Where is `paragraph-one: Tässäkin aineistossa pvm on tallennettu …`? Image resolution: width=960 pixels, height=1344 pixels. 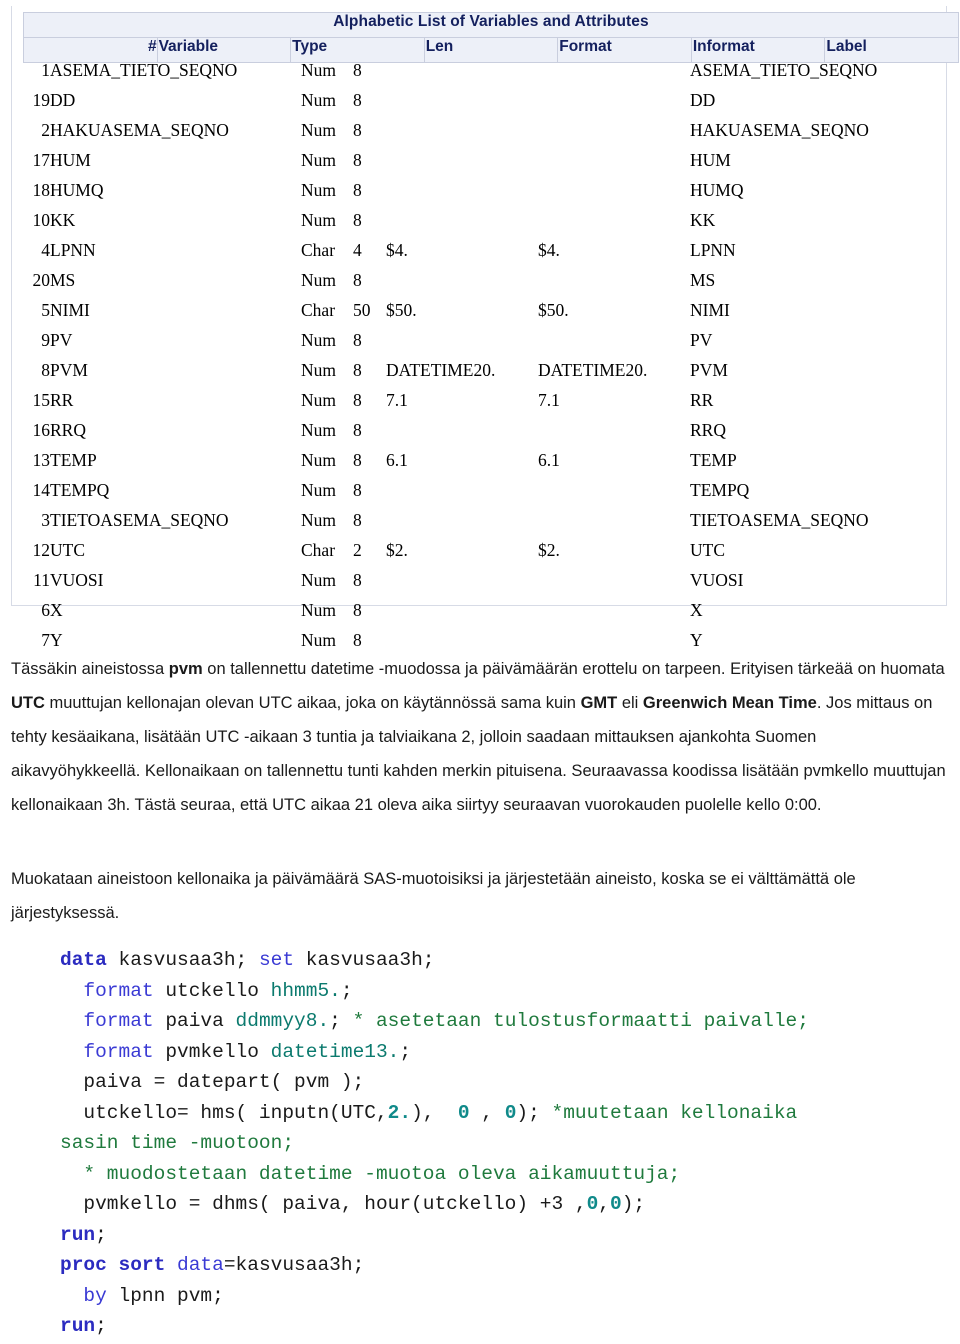 paragraph-one: Tässäkin aineistossa pvm on tallennettu … is located at coordinates (480, 737).